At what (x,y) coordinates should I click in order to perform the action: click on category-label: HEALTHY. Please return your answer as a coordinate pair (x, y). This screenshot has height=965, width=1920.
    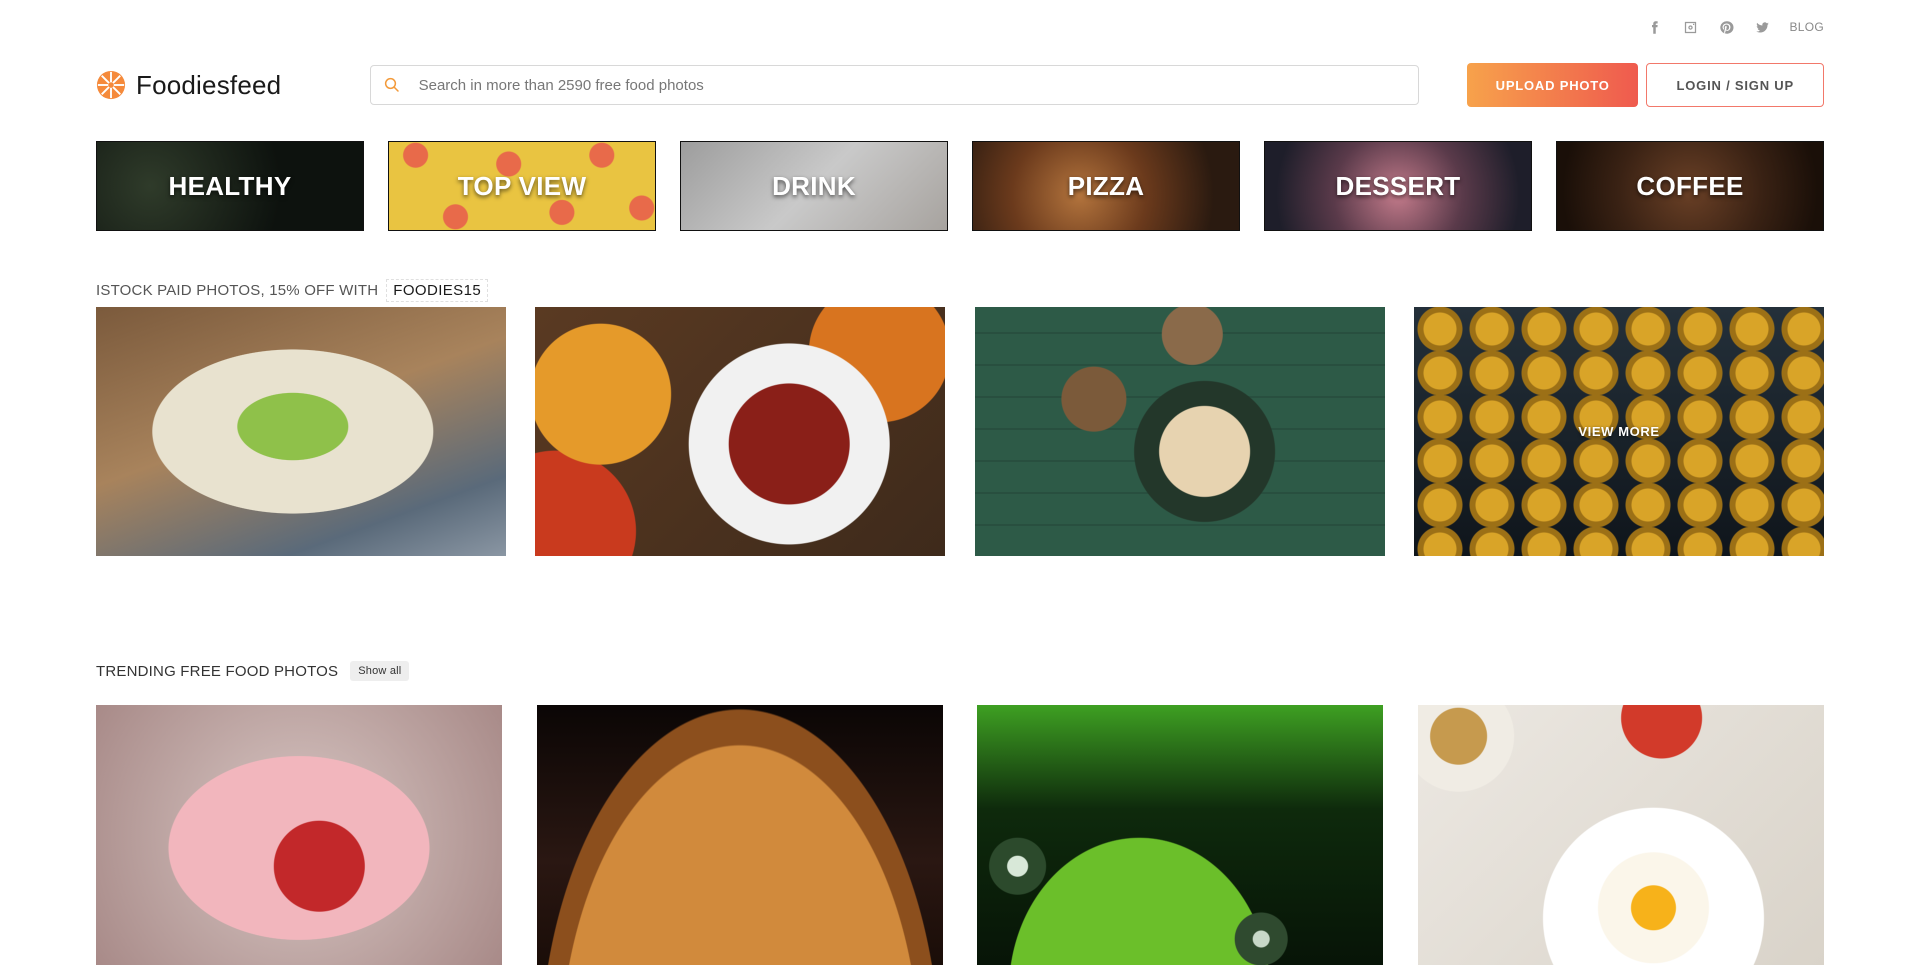
    Looking at the image, I should click on (230, 185).